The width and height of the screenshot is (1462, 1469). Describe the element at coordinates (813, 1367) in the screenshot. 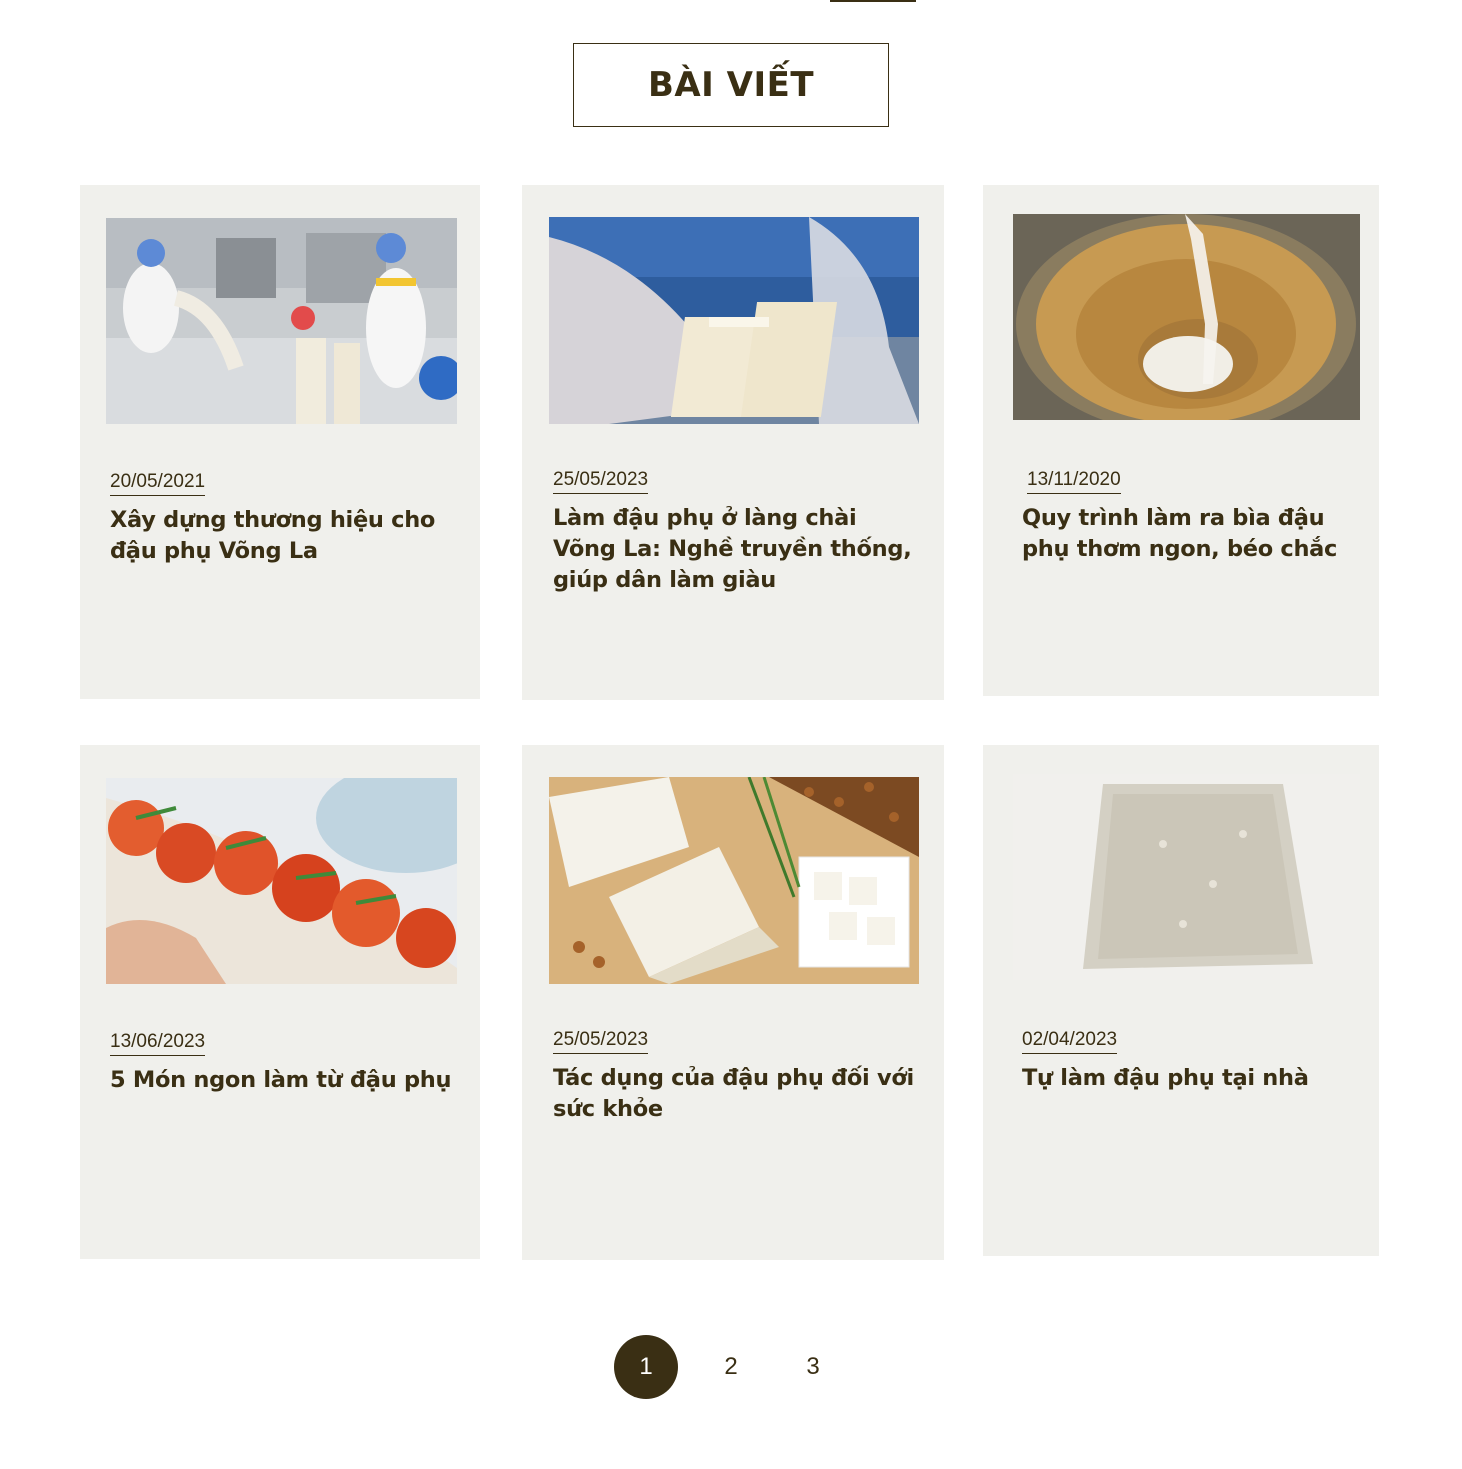

I see `page-3-button: 3` at that location.